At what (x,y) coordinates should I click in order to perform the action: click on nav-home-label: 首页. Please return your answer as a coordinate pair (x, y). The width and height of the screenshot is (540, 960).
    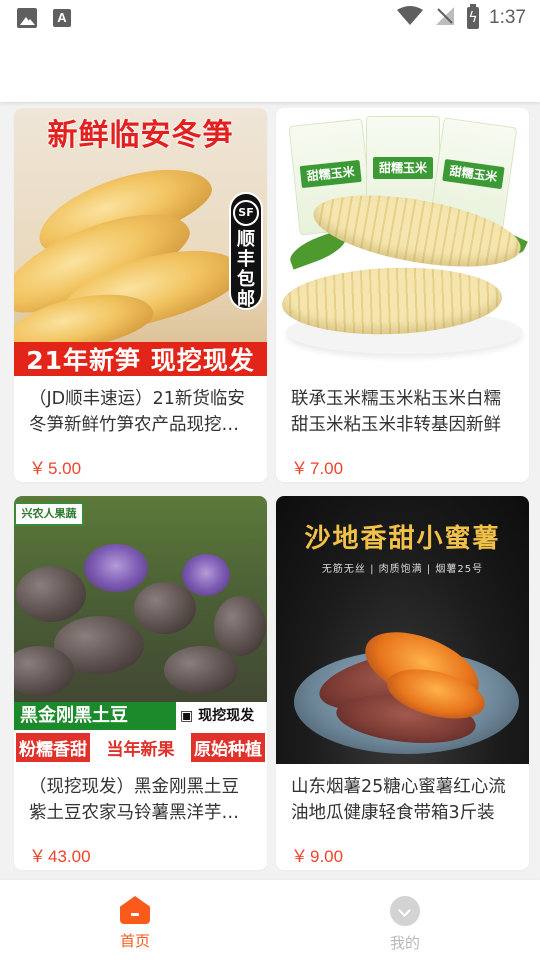
    Looking at the image, I should click on (134, 941).